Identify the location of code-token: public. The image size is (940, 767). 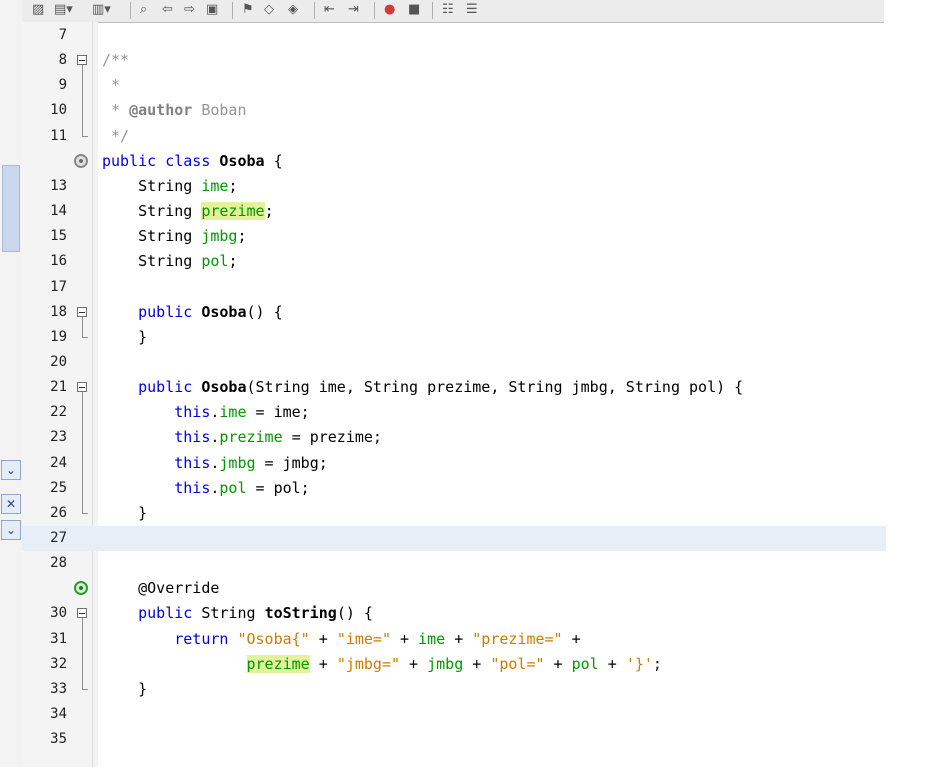
(170, 311).